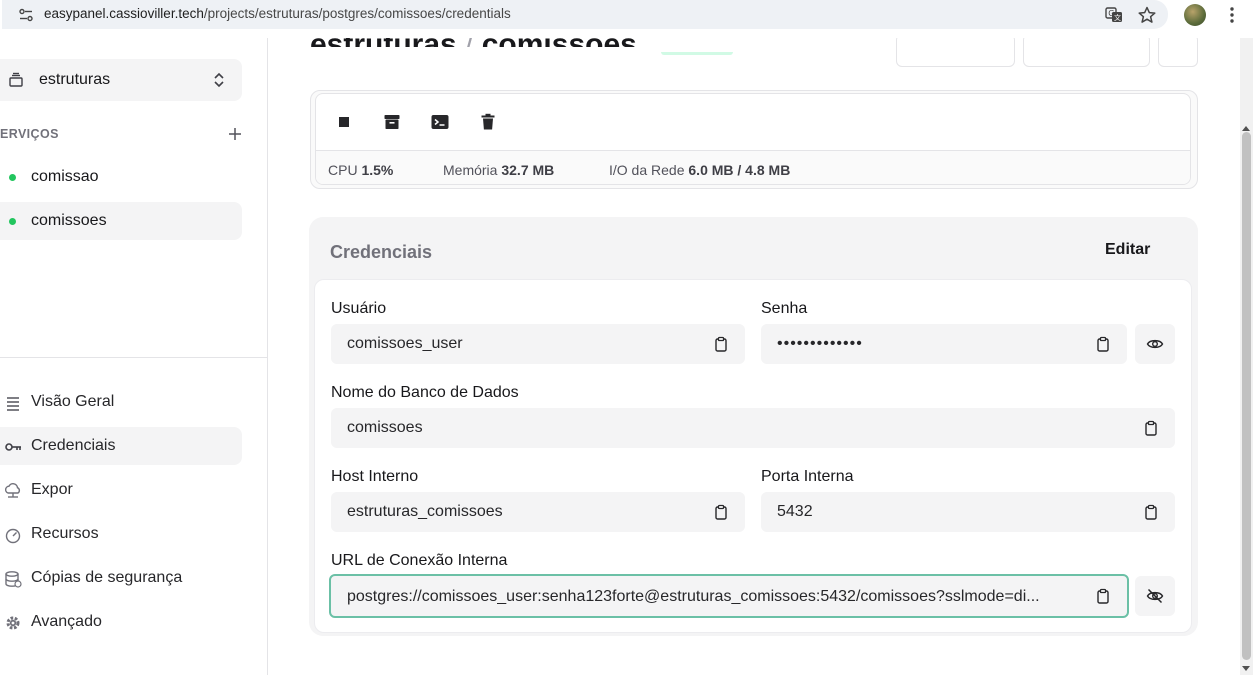 The height and width of the screenshot is (675, 1253). I want to click on bookmark-star-icon, so click(1147, 15).